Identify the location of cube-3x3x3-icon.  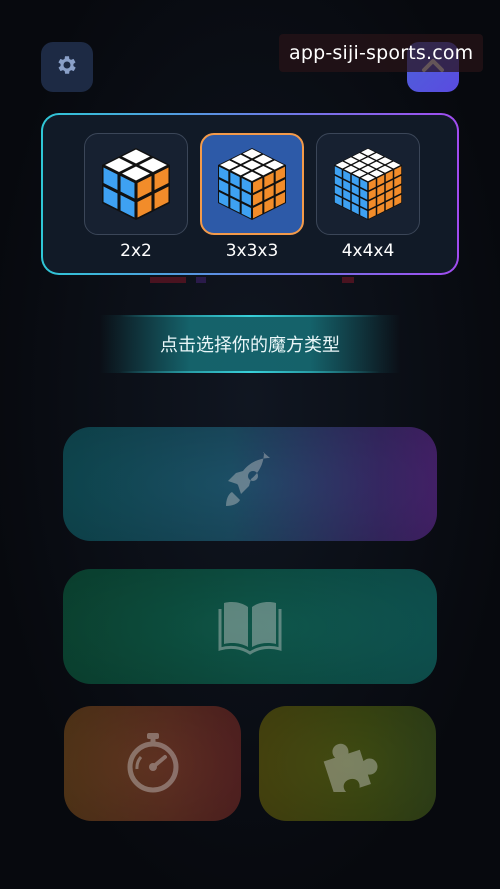
(252, 184).